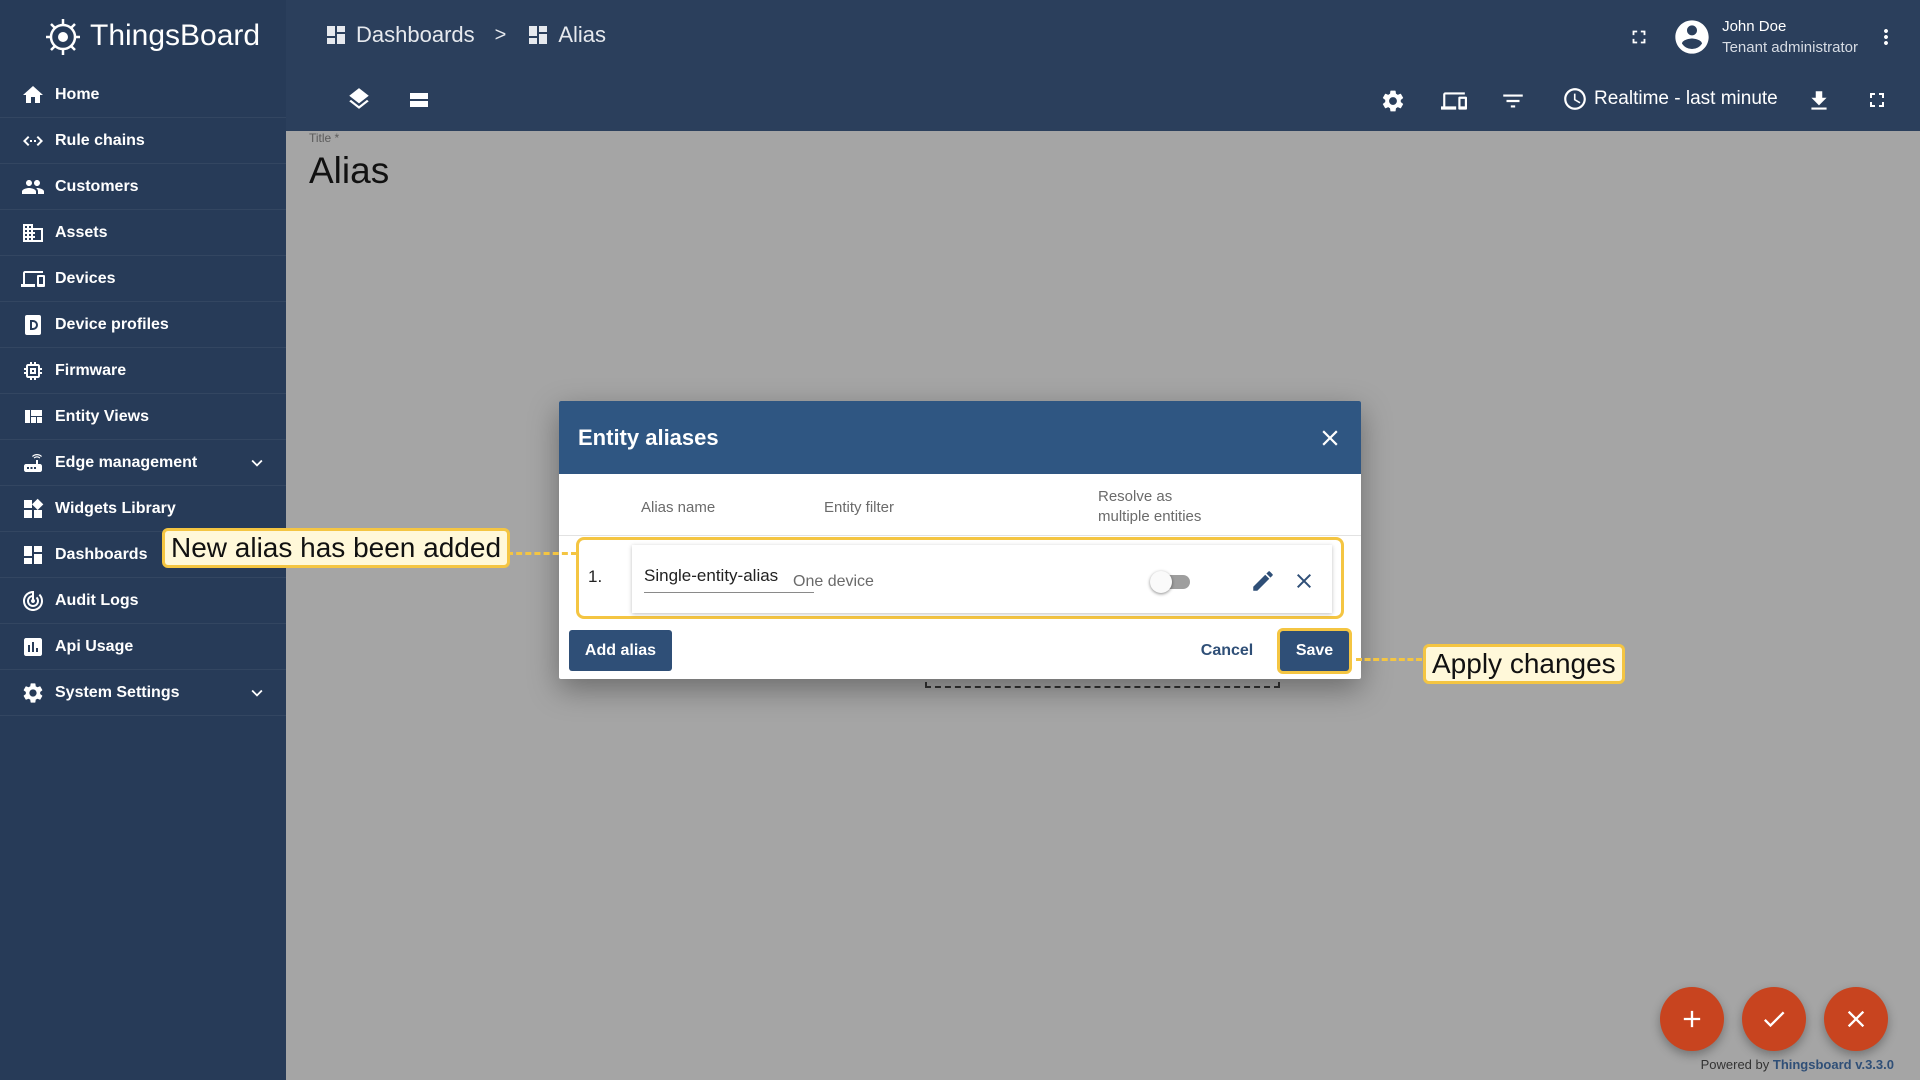  What do you see at coordinates (1513, 101) in the screenshot?
I see `filter-list-icon` at bounding box center [1513, 101].